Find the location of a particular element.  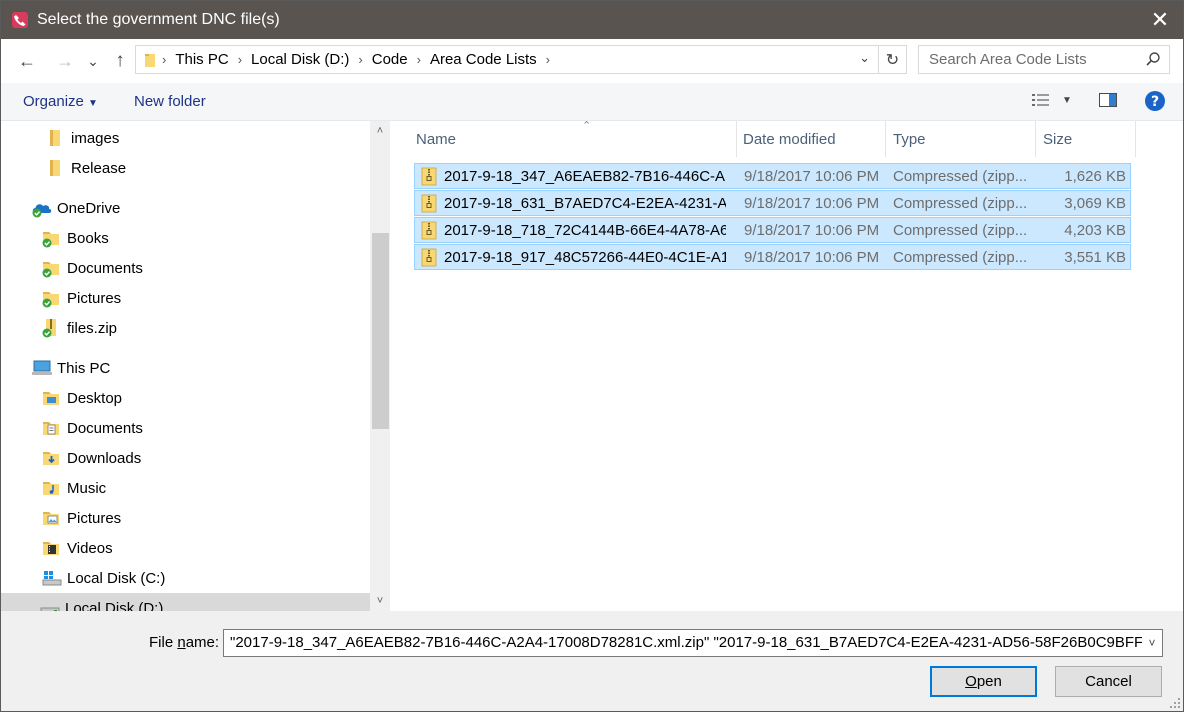

onedrive-icon is located at coordinates (41, 208).